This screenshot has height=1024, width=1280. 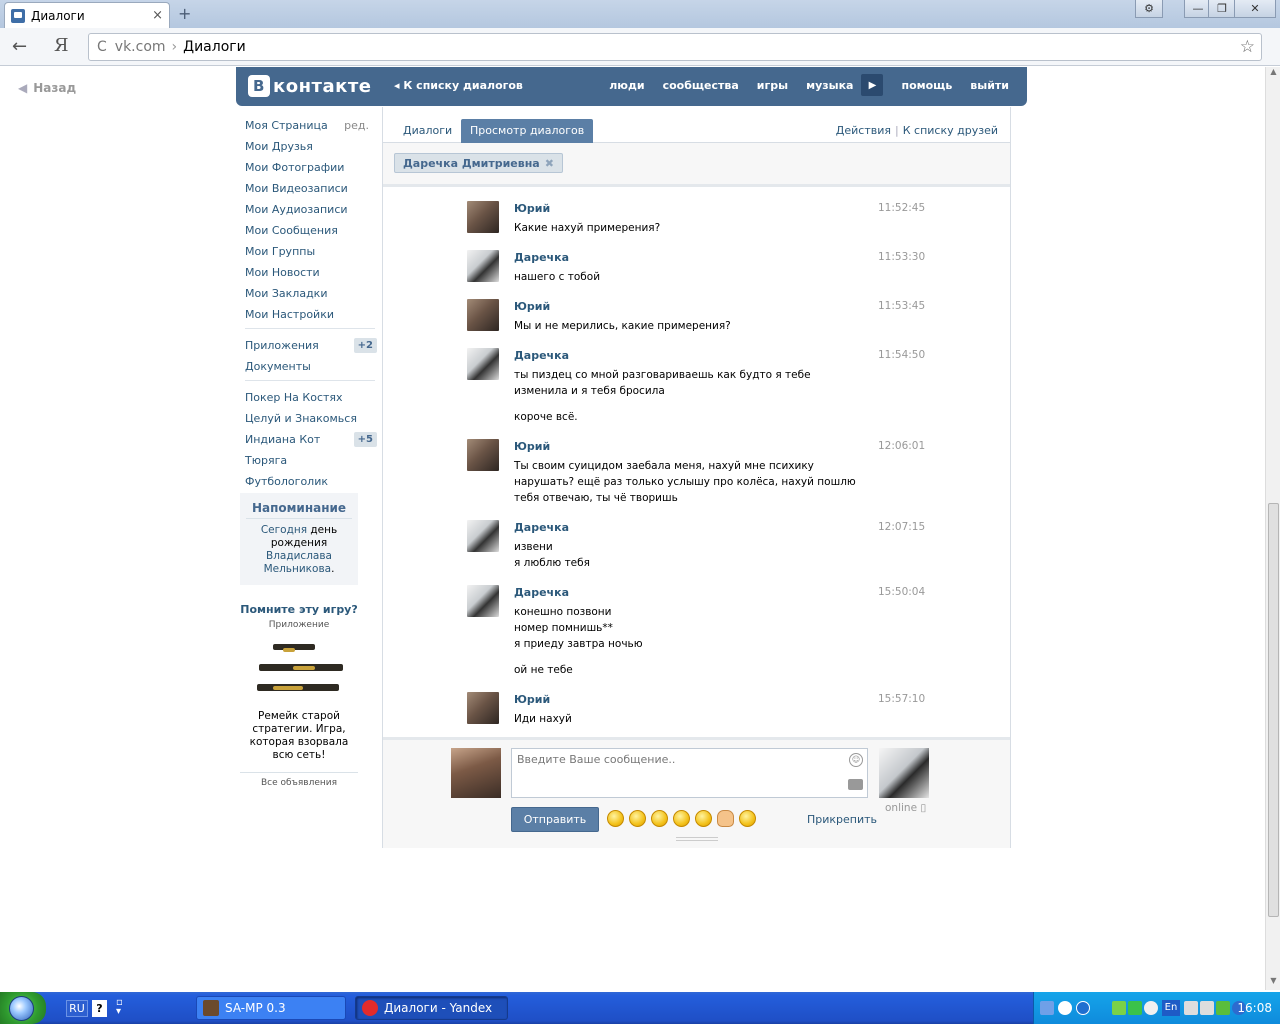 I want to click on peer-avatar, so click(x=904, y=773).